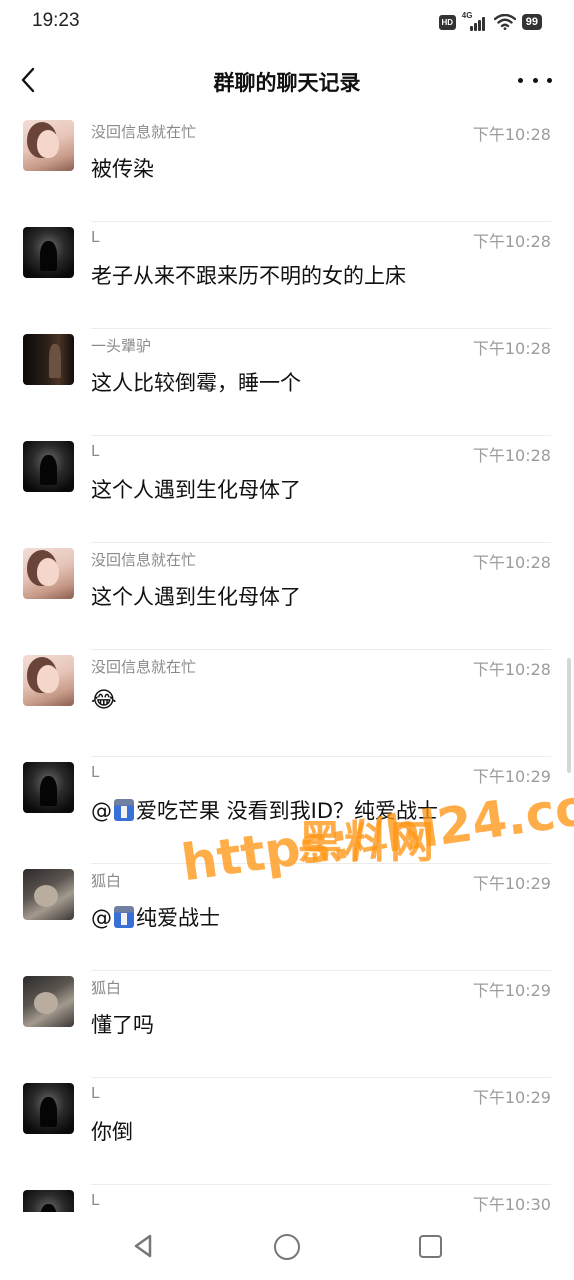  What do you see at coordinates (287, 703) in the screenshot?
I see `message-item: 没回信息就在忙 下午10:28 😂` at bounding box center [287, 703].